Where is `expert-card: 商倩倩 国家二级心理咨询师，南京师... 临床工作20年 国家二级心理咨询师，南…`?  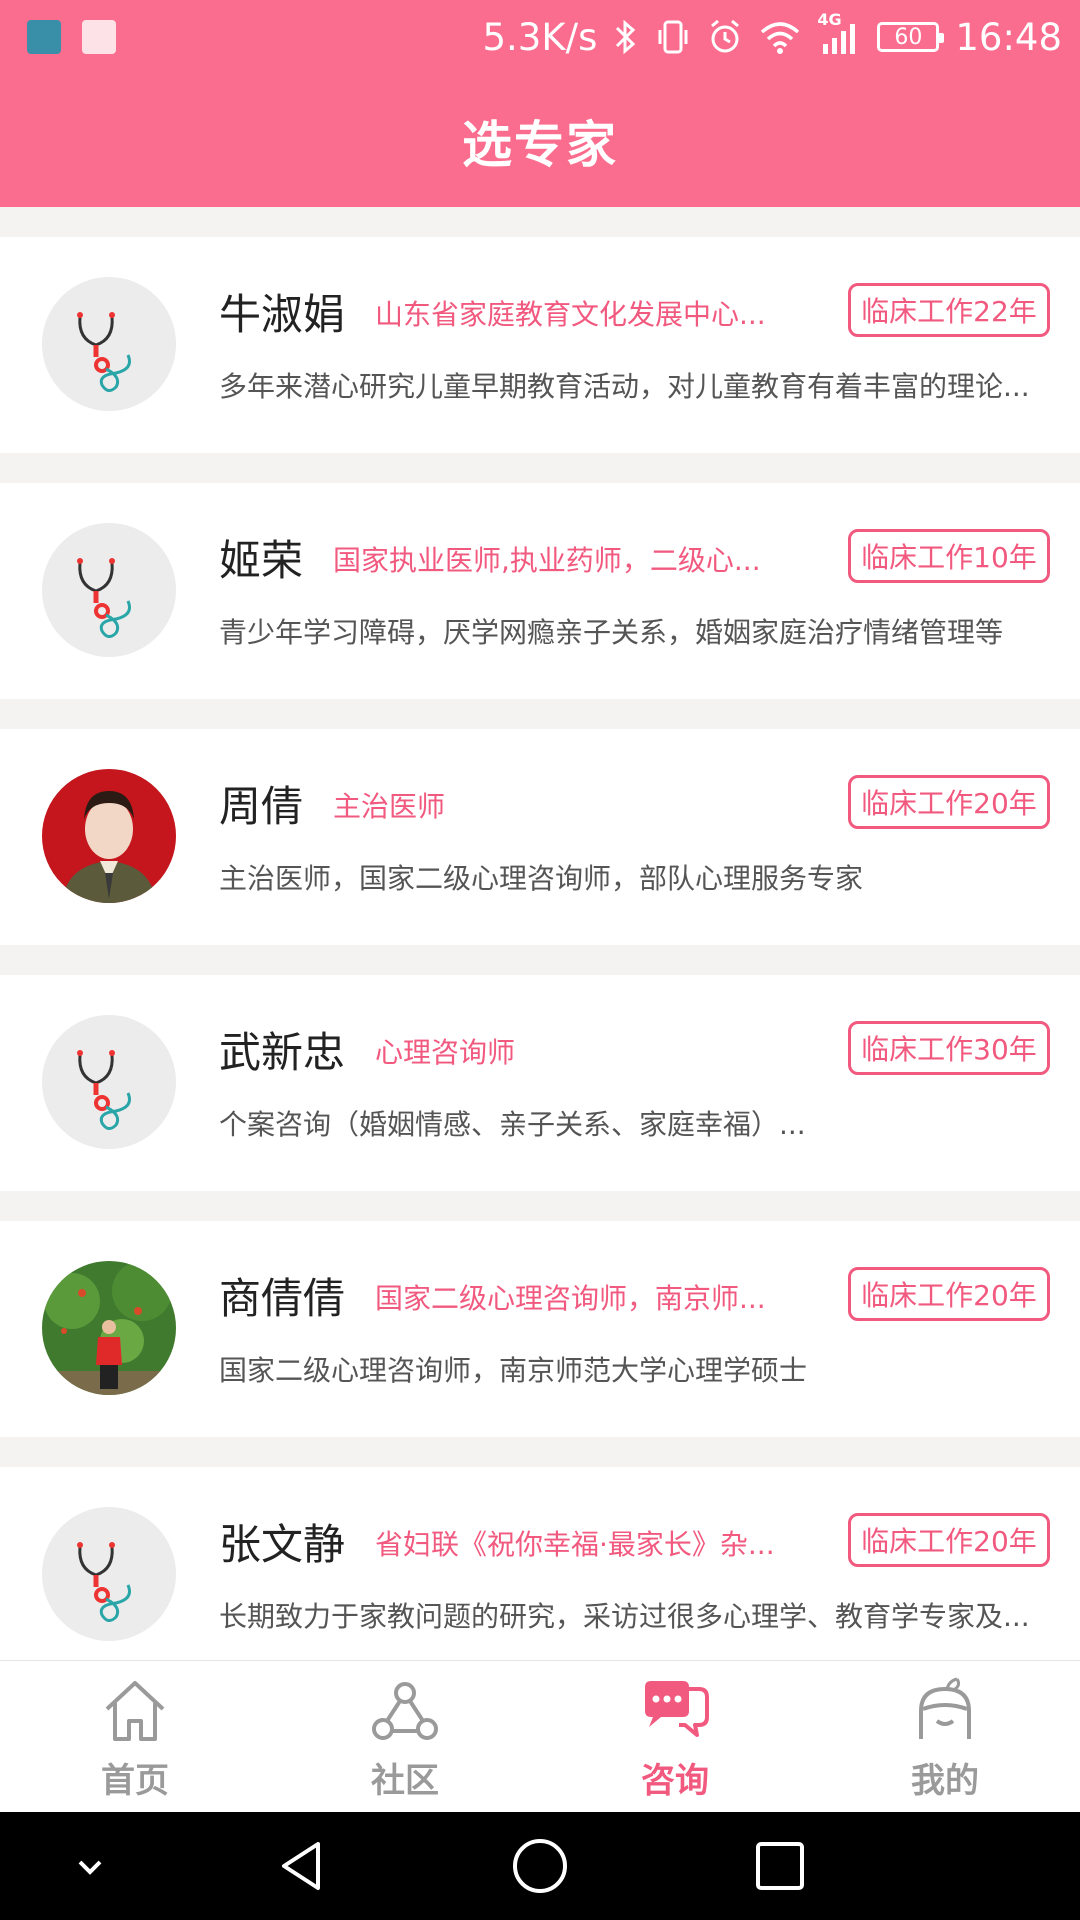 expert-card: 商倩倩 国家二级心理咨询师，南京师... 临床工作20年 国家二级心理咨询师，南… is located at coordinates (540, 1329).